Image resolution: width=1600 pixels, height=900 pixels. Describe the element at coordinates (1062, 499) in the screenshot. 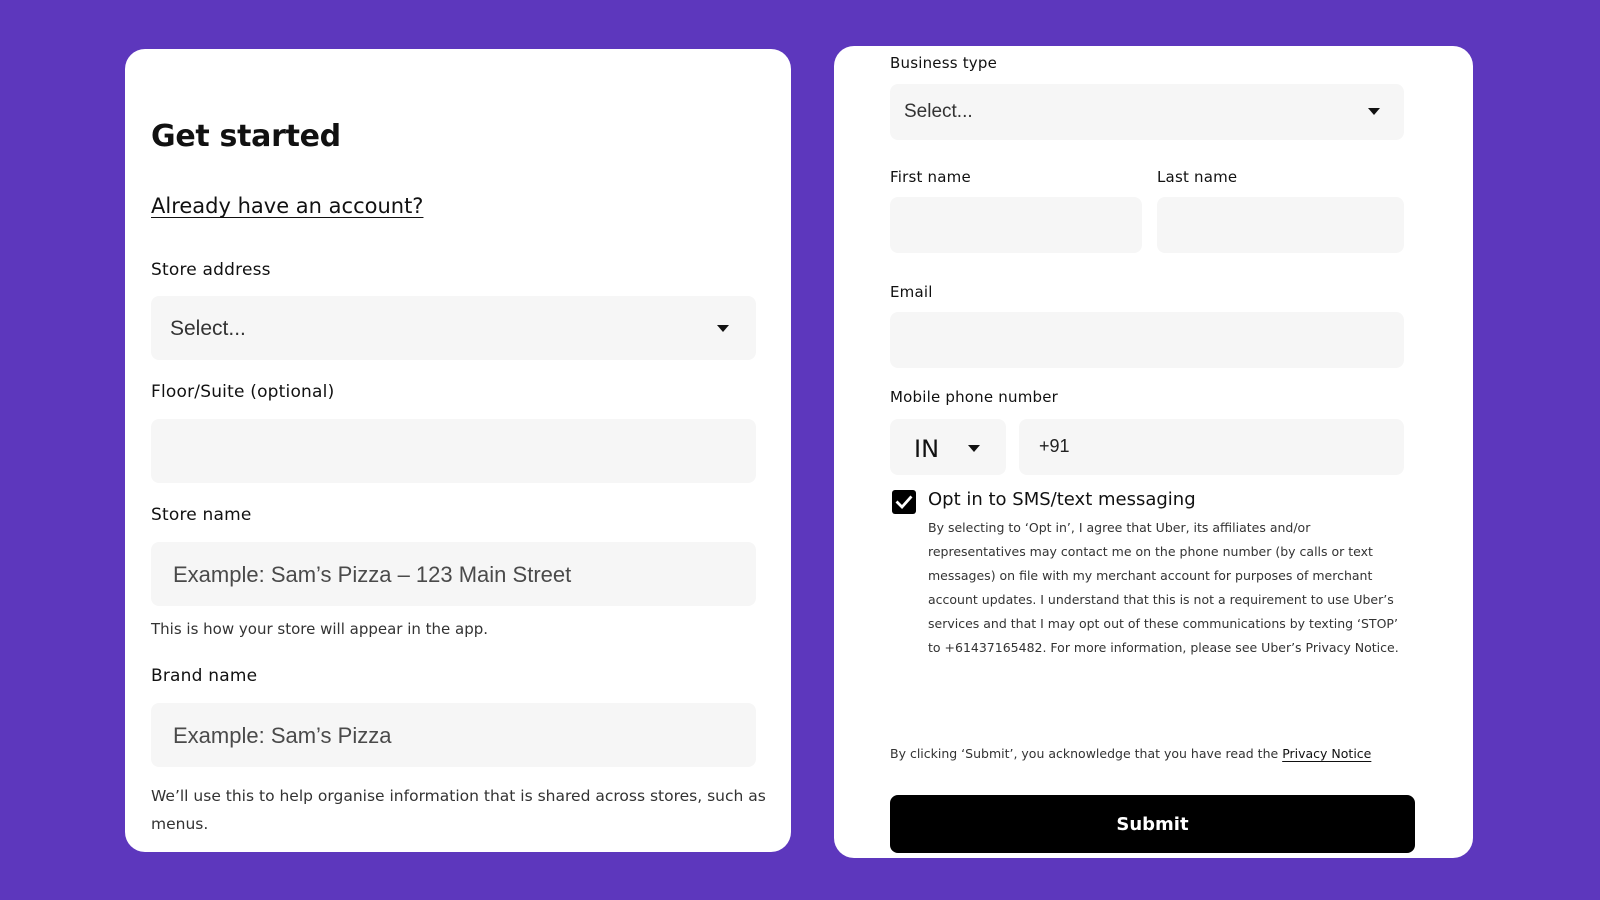

I see `sms-opt-in-label: Opt in to SMS/text messaging` at that location.